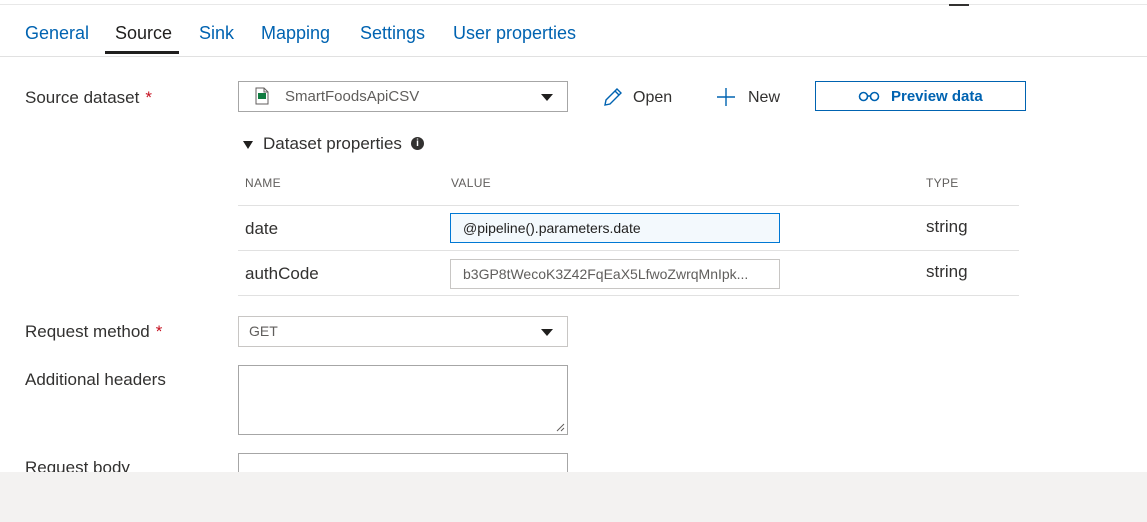 This screenshot has height=522, width=1147. I want to click on source-dataset-value: SmartFoodsApiCSV, so click(352, 96).